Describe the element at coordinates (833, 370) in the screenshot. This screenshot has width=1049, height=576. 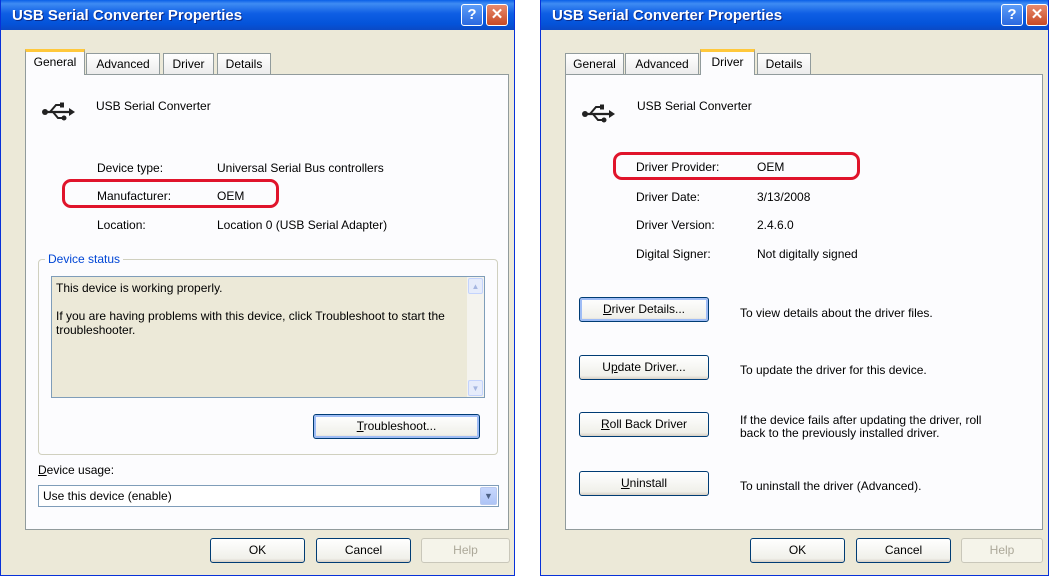
I see `update-driver-desc: To update the driver for this device.` at that location.